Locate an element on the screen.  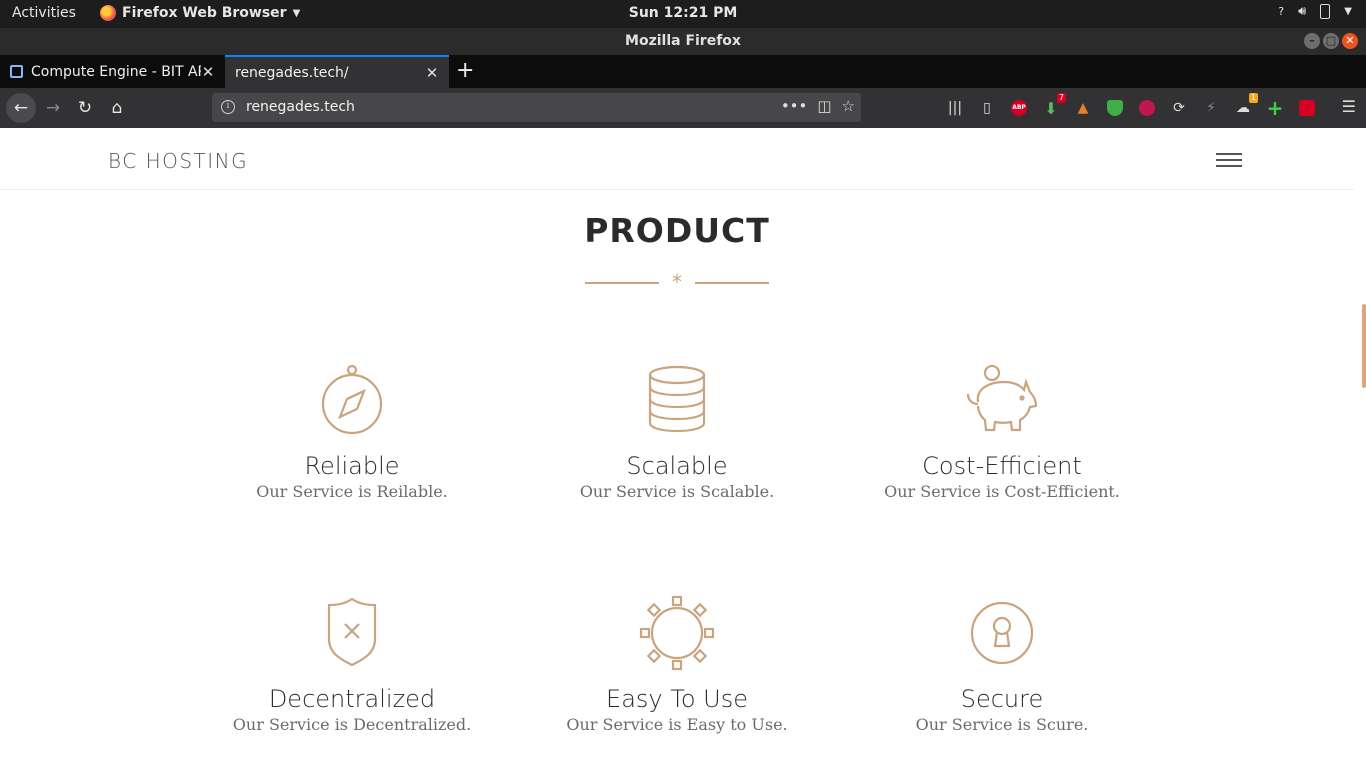
forward-button: → is located at coordinates (53, 108).